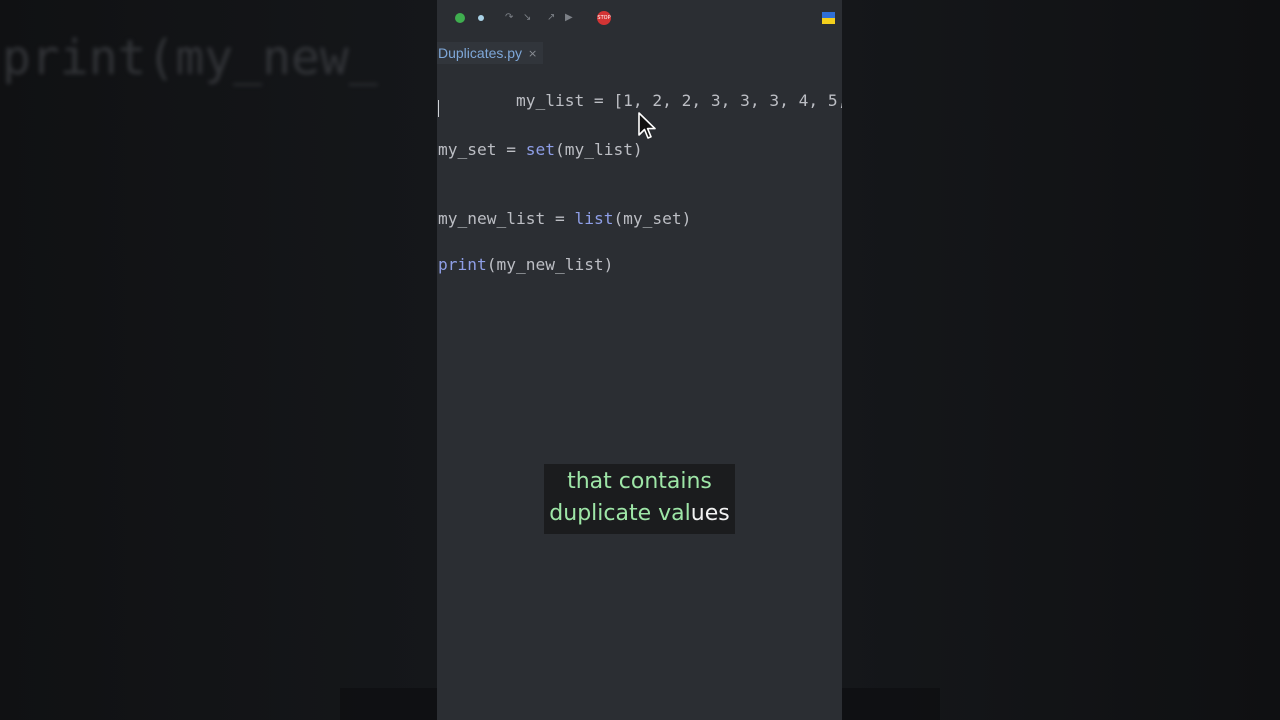 The height and width of the screenshot is (720, 1280). Describe the element at coordinates (190, 58) in the screenshot. I see `blurred-code-text: print(my_new_` at that location.